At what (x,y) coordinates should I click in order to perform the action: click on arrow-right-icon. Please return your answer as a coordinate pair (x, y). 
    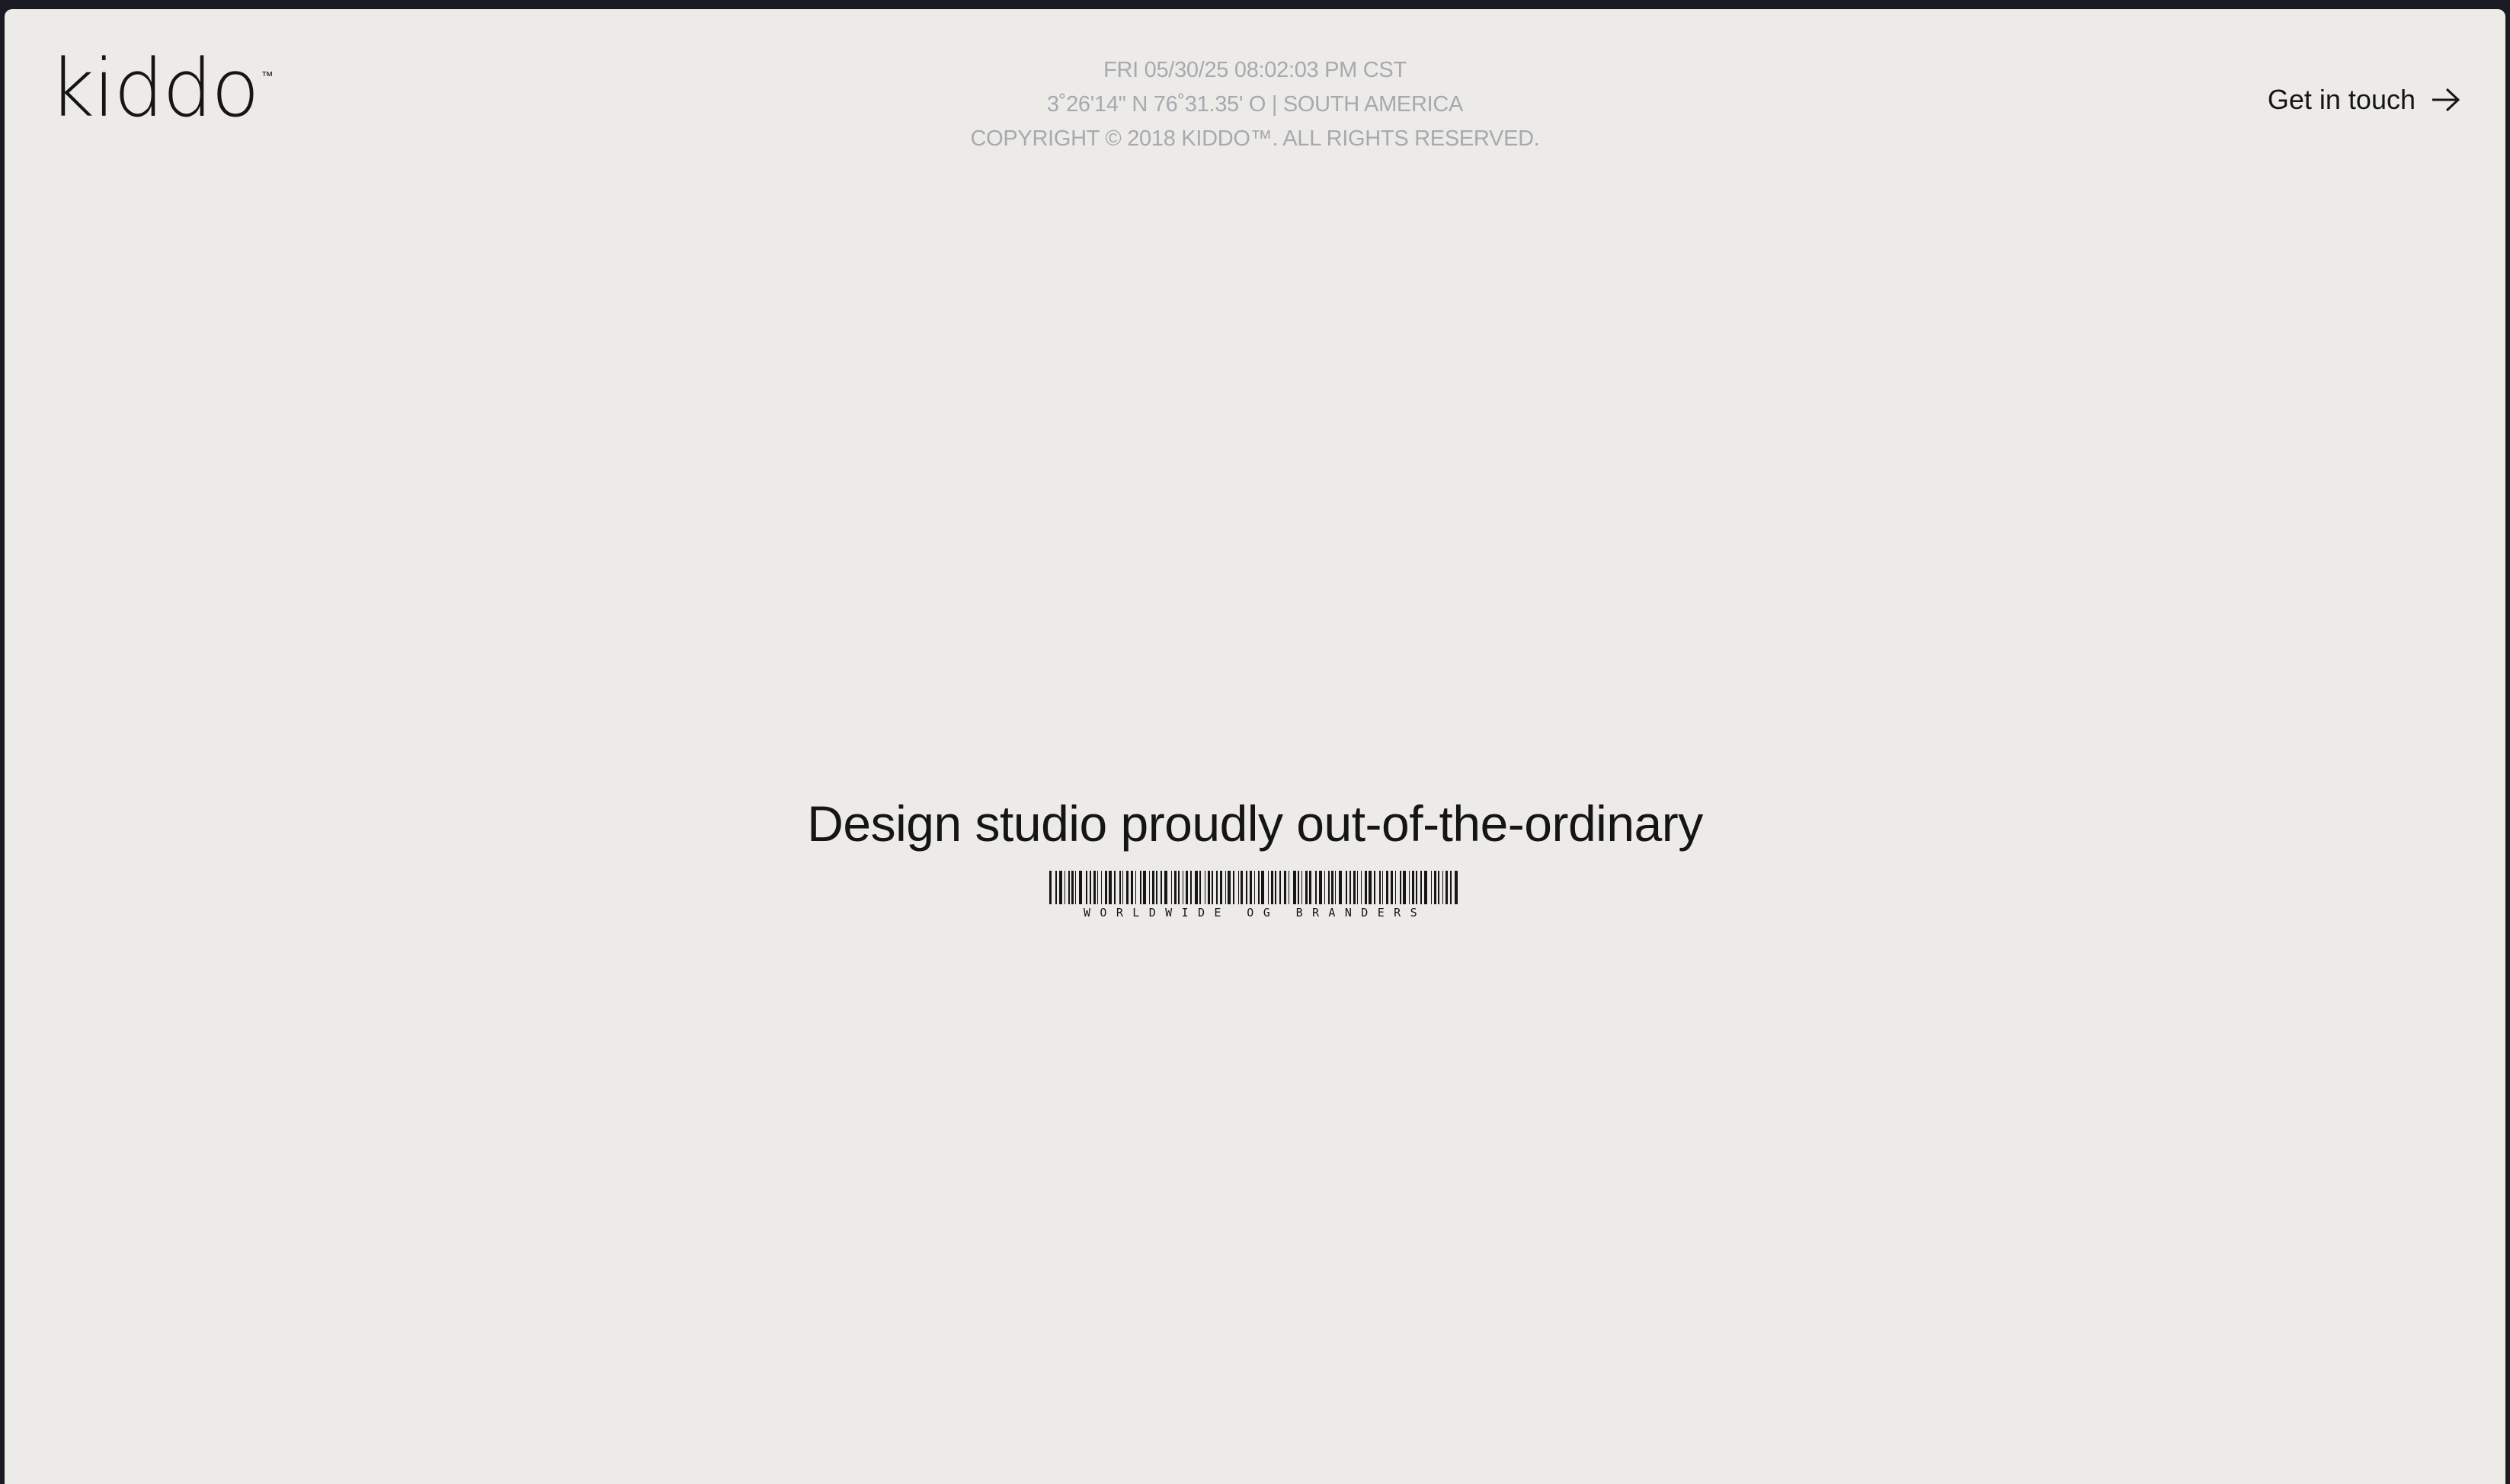
    Looking at the image, I should click on (2446, 100).